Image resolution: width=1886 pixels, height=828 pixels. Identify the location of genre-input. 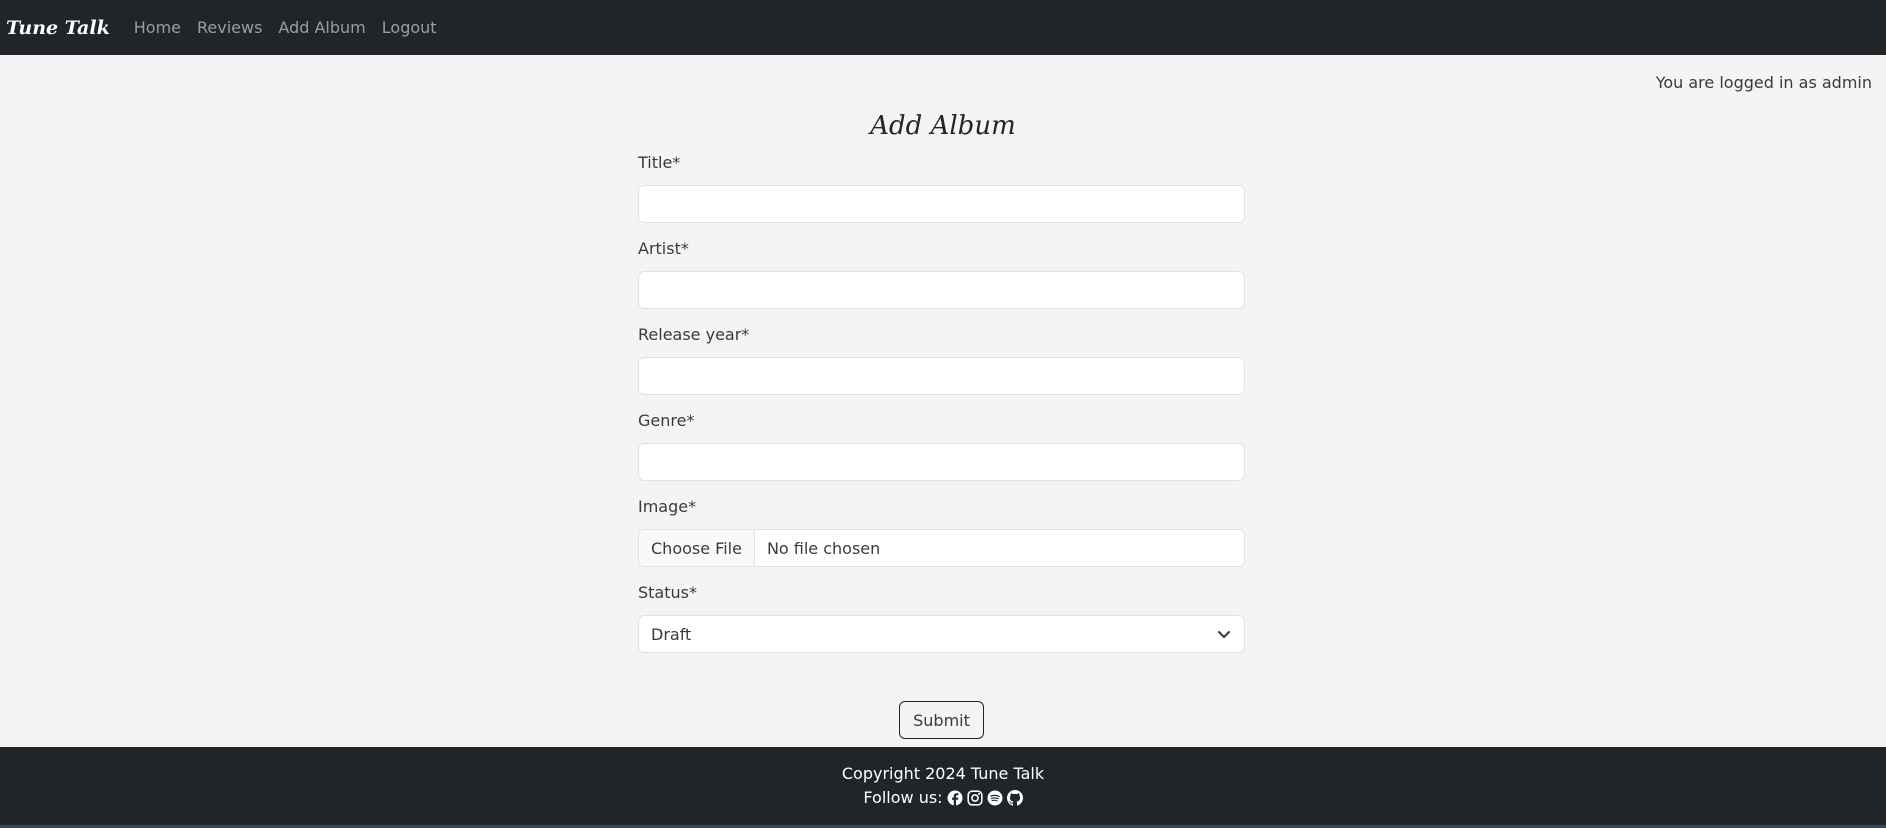
(941, 462).